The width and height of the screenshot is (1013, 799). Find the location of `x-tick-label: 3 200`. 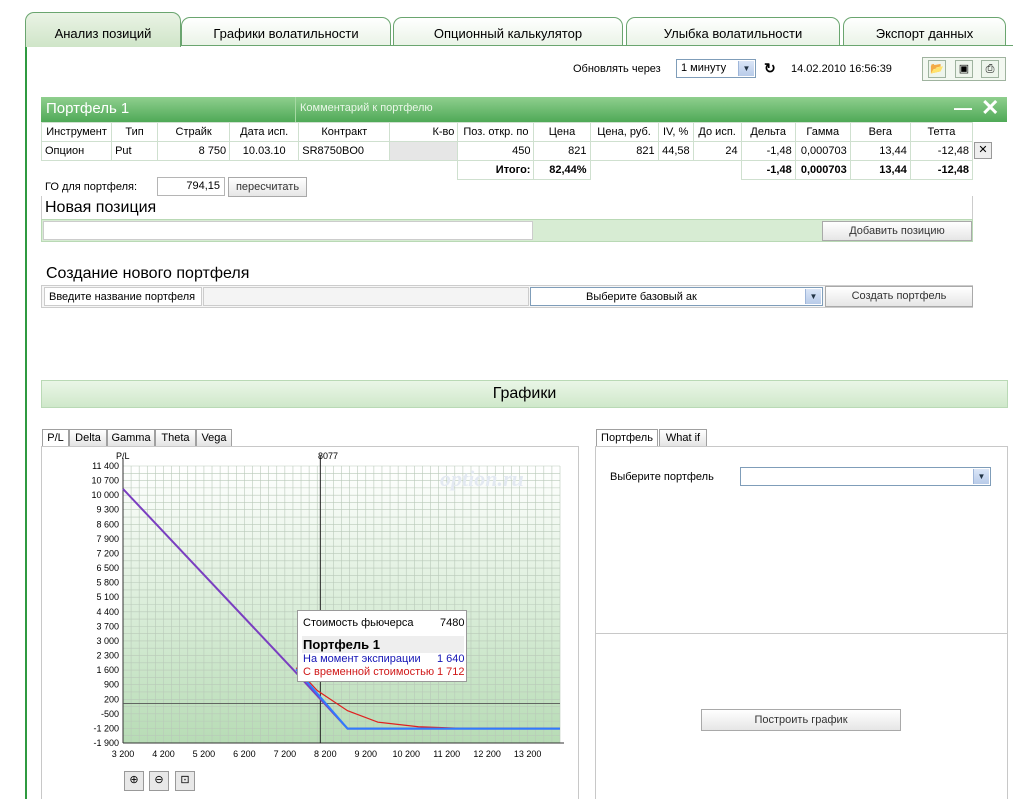

x-tick-label: 3 200 is located at coordinates (123, 754).